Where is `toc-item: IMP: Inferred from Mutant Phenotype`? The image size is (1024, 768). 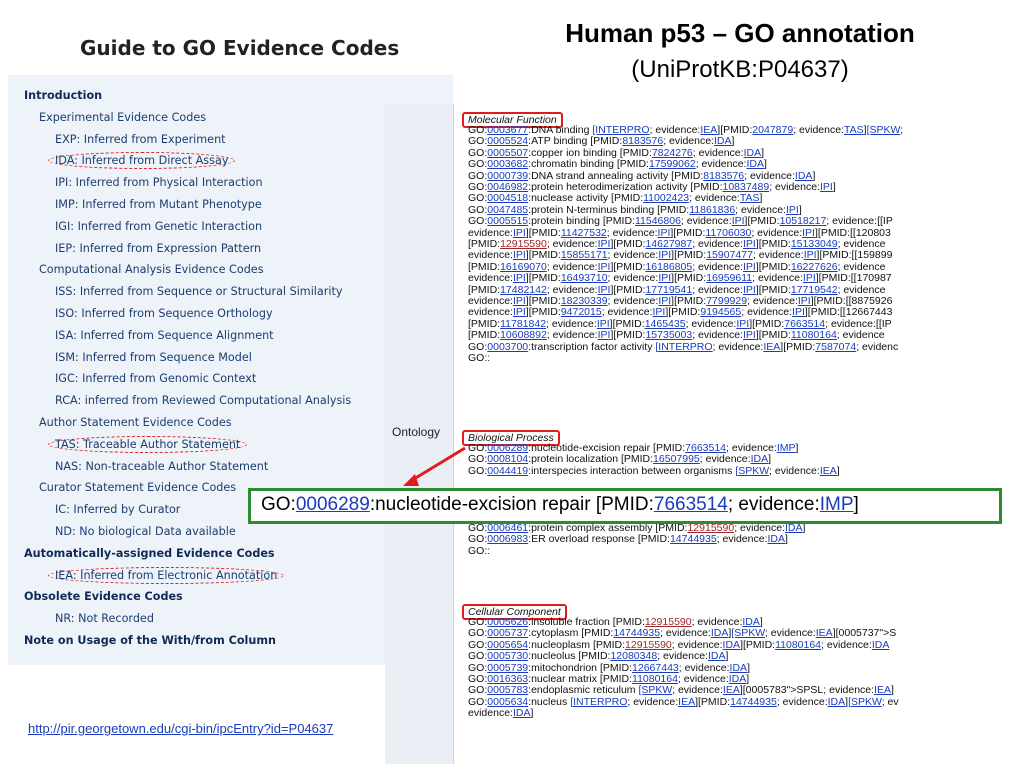 toc-item: IMP: Inferred from Mutant Phenotype is located at coordinates (158, 204).